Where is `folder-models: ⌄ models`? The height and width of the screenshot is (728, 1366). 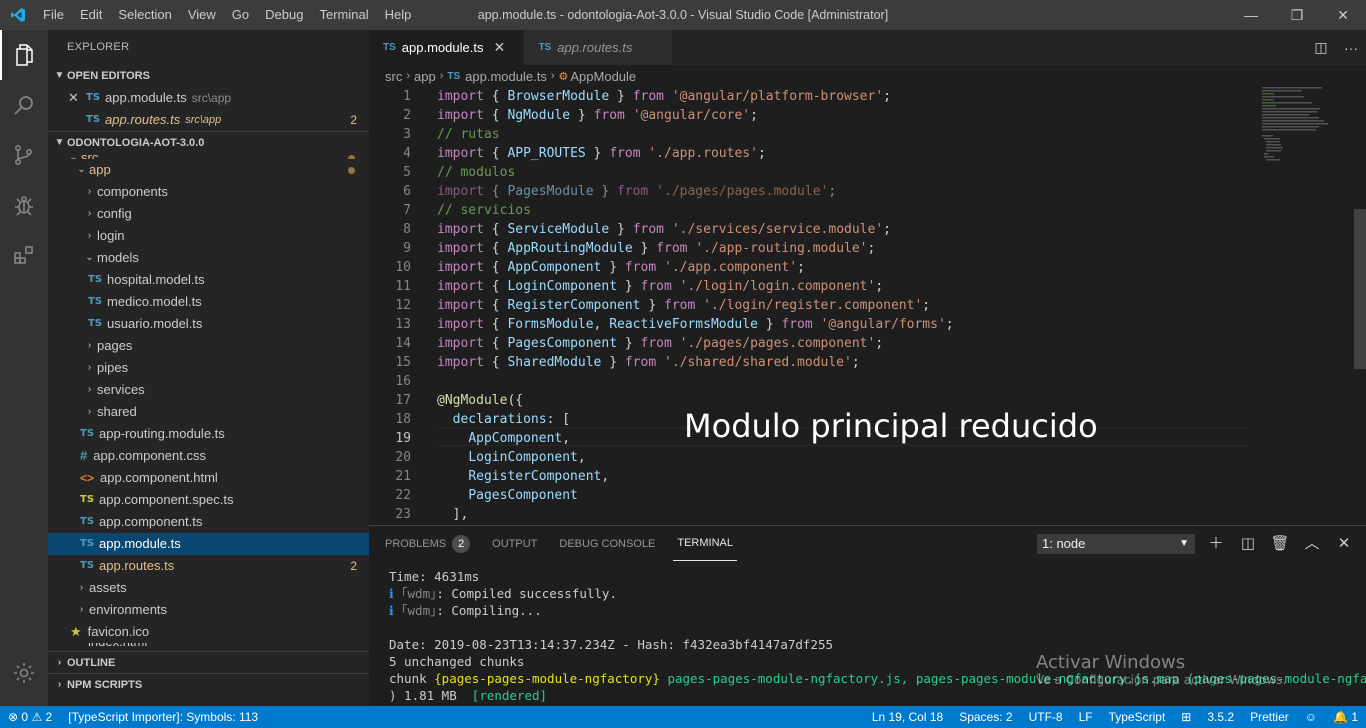
folder-models: ⌄ models is located at coordinates (208, 258).